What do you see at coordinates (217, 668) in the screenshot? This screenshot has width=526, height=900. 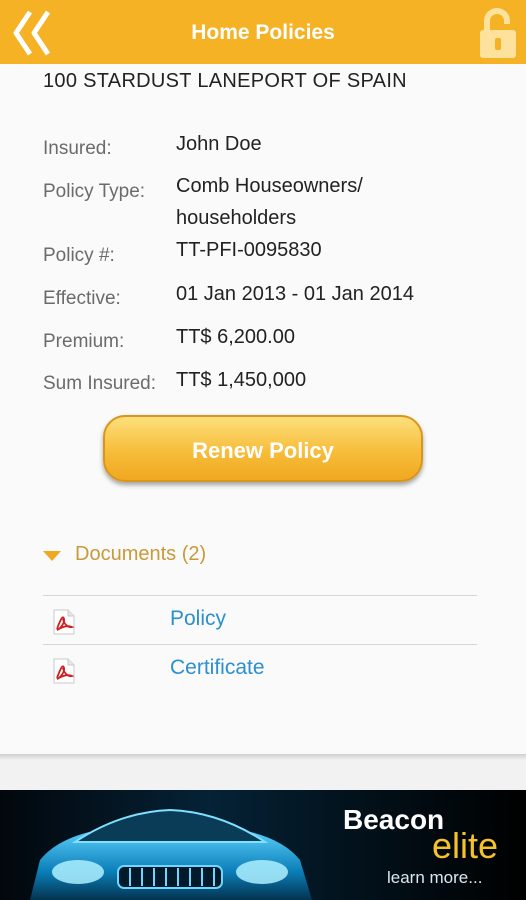 I see `document-link-certificate: Certificate` at bounding box center [217, 668].